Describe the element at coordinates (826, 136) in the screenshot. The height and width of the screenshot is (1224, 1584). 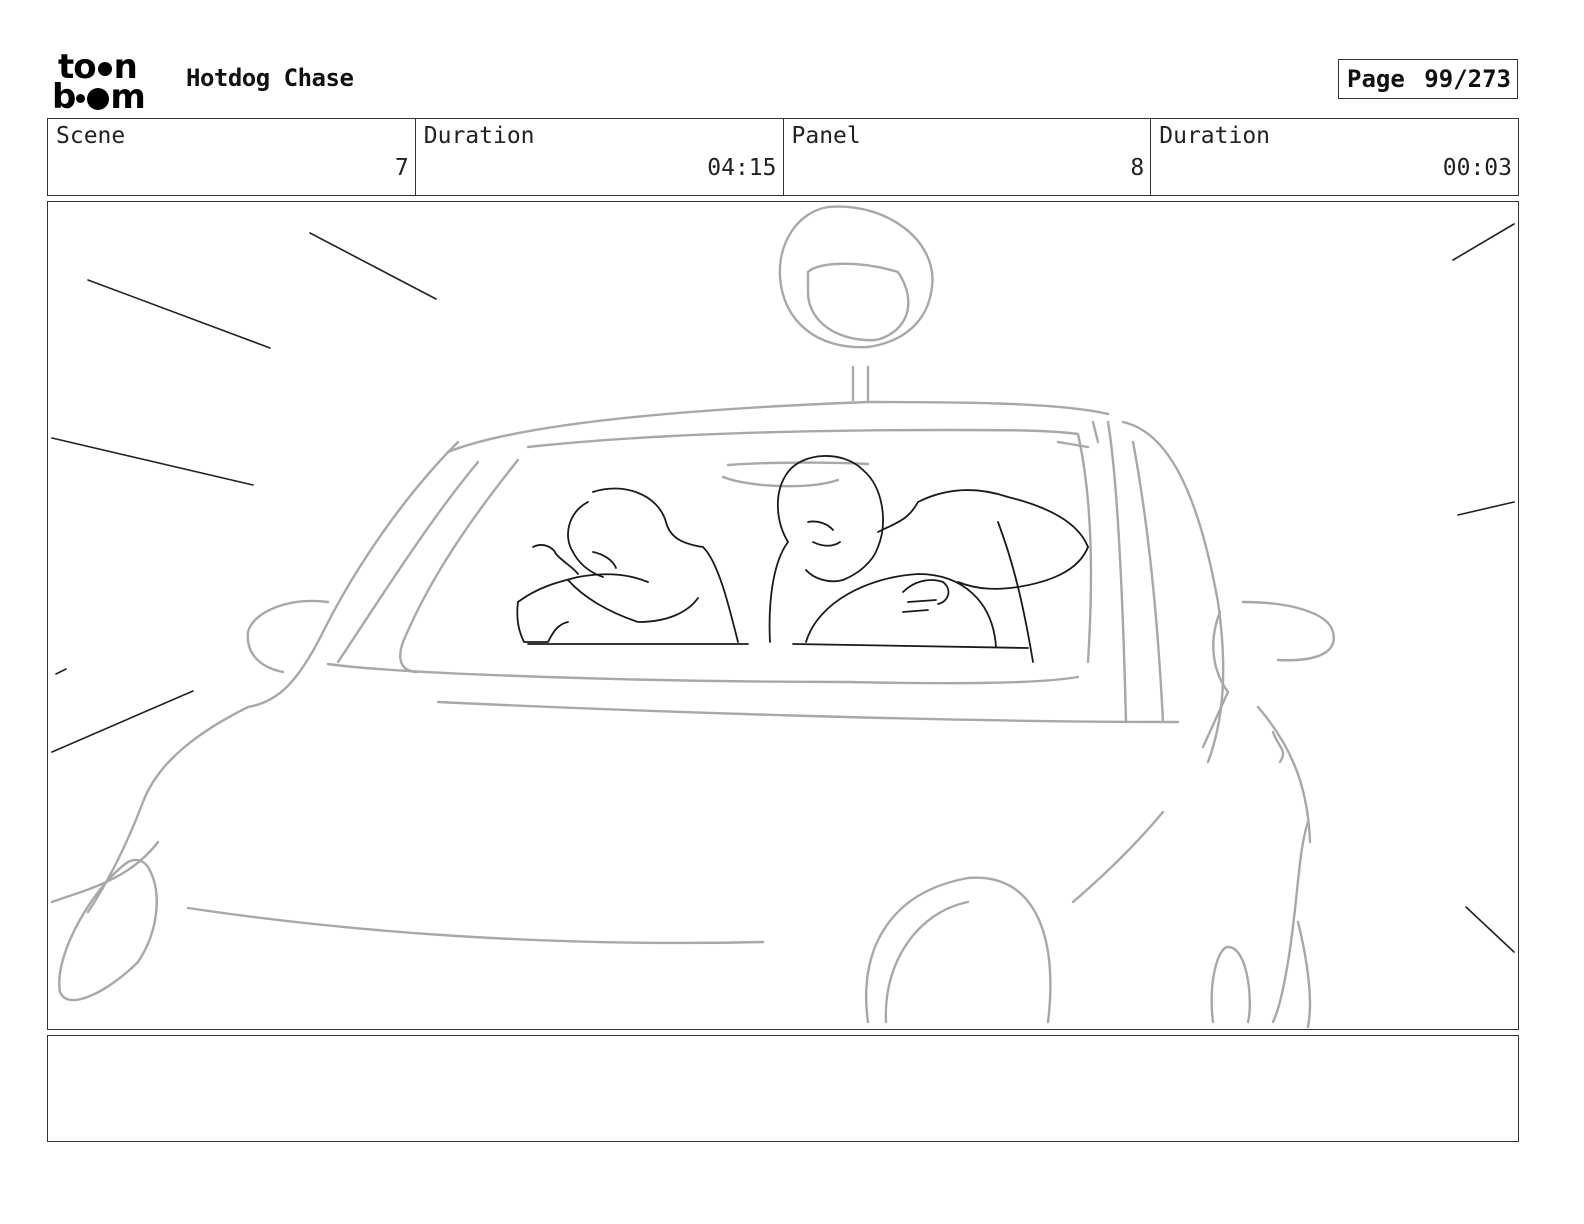
I see `panel-label: Panel` at that location.